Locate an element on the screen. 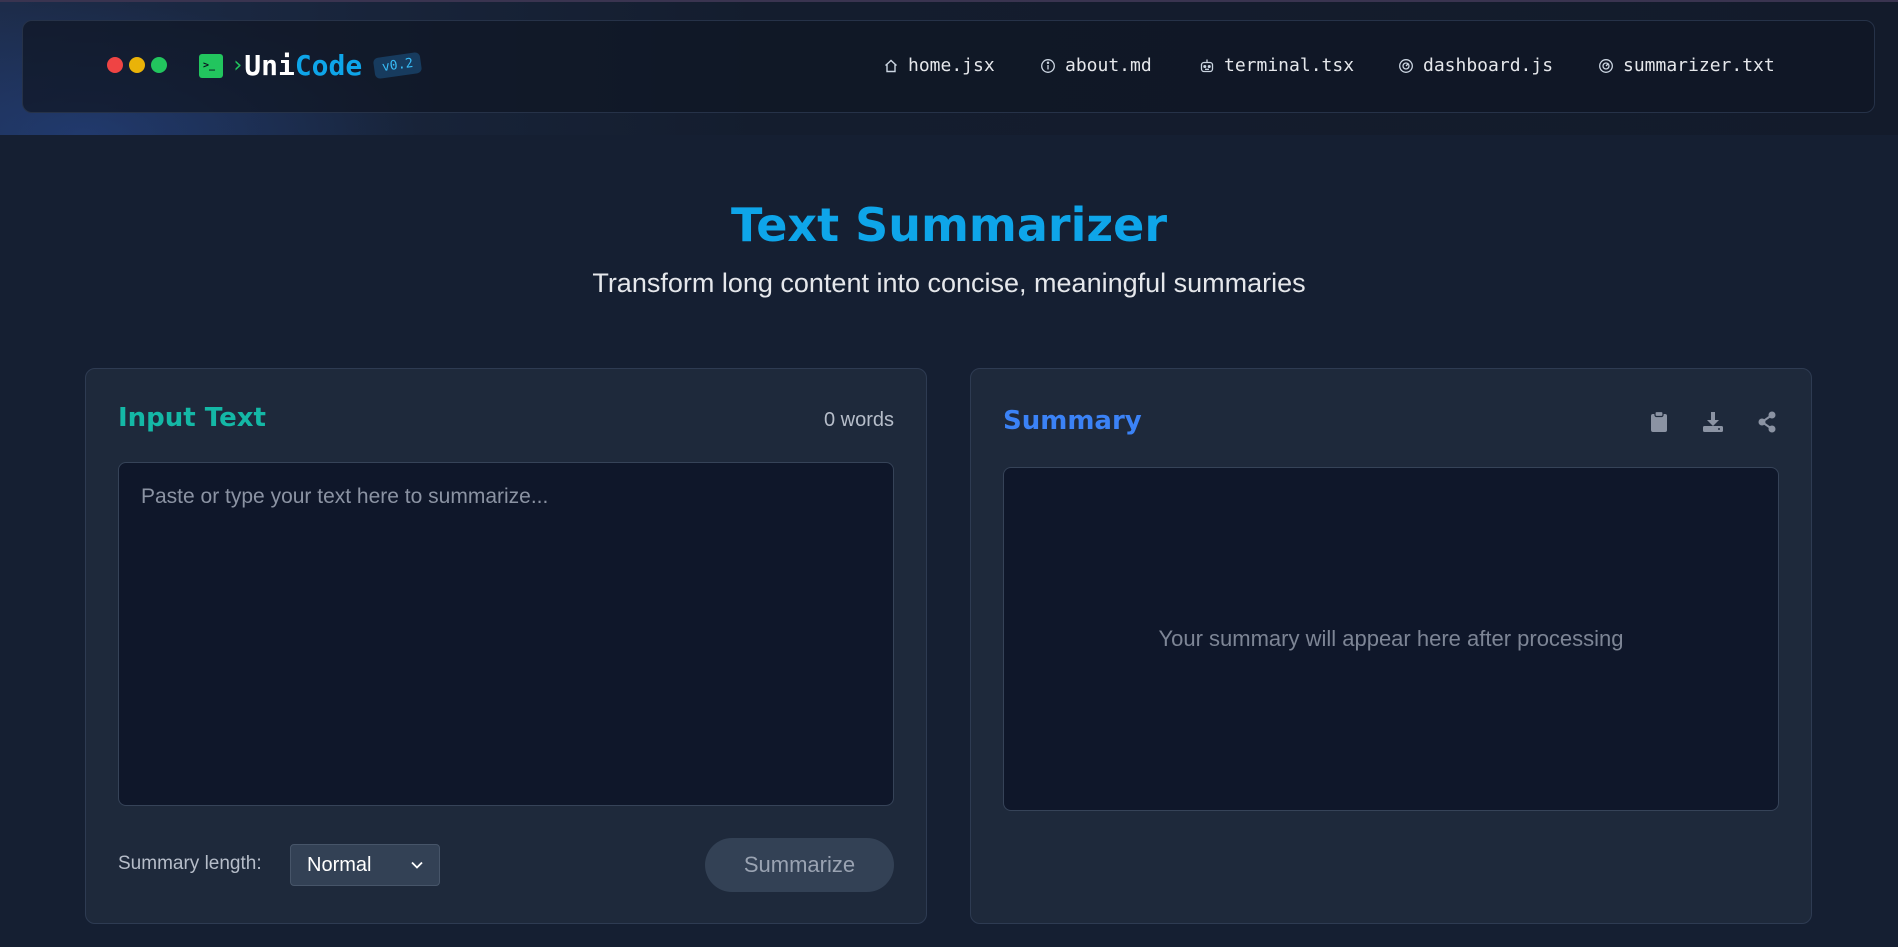 The width and height of the screenshot is (1898, 947). summary-length-label: Summary length: is located at coordinates (190, 863).